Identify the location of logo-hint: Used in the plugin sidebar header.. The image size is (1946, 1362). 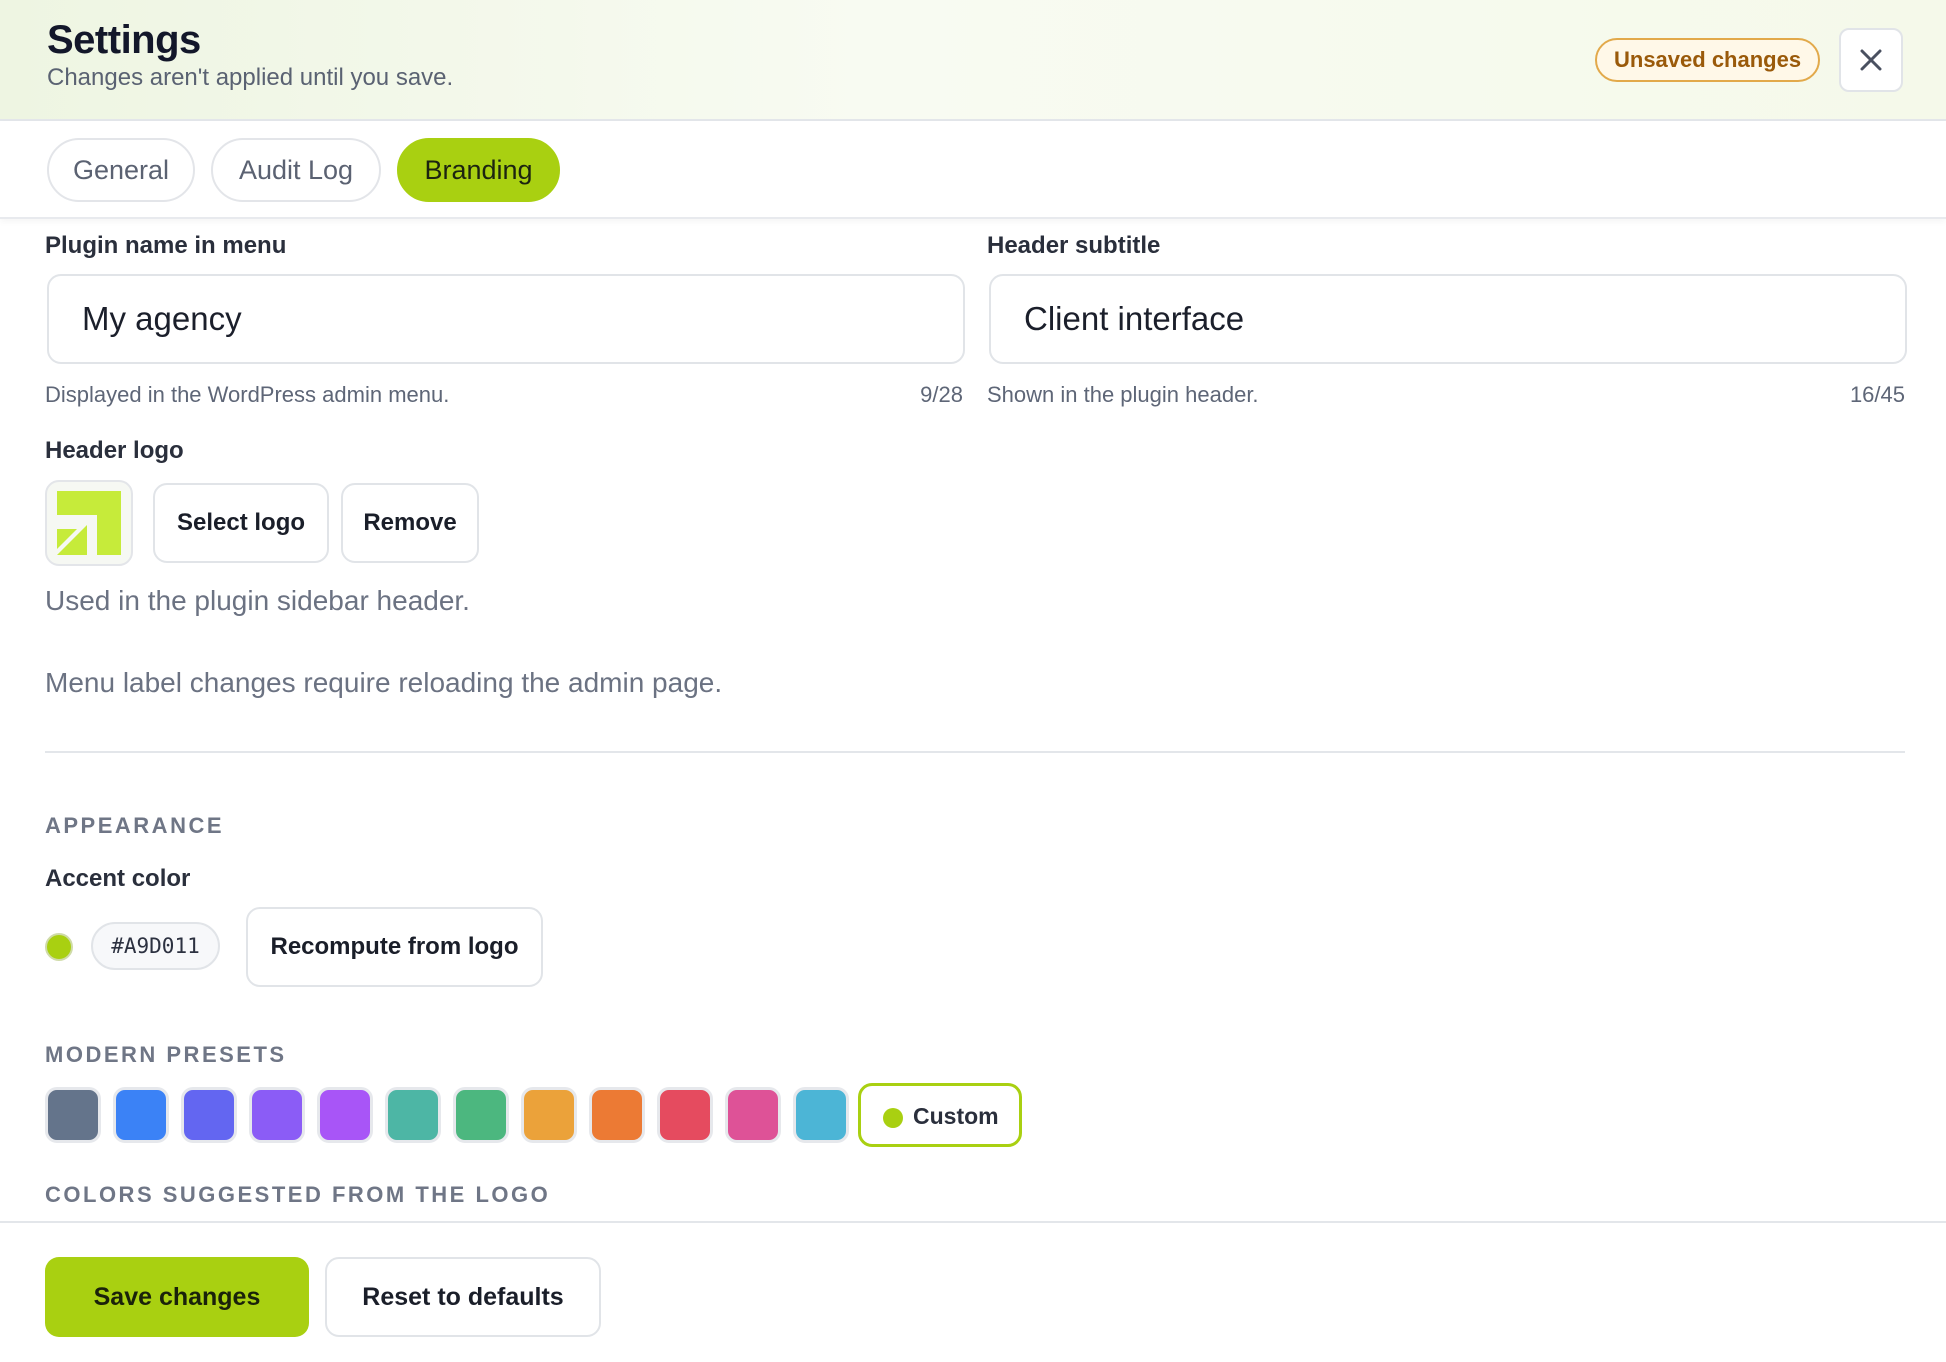
(257, 600).